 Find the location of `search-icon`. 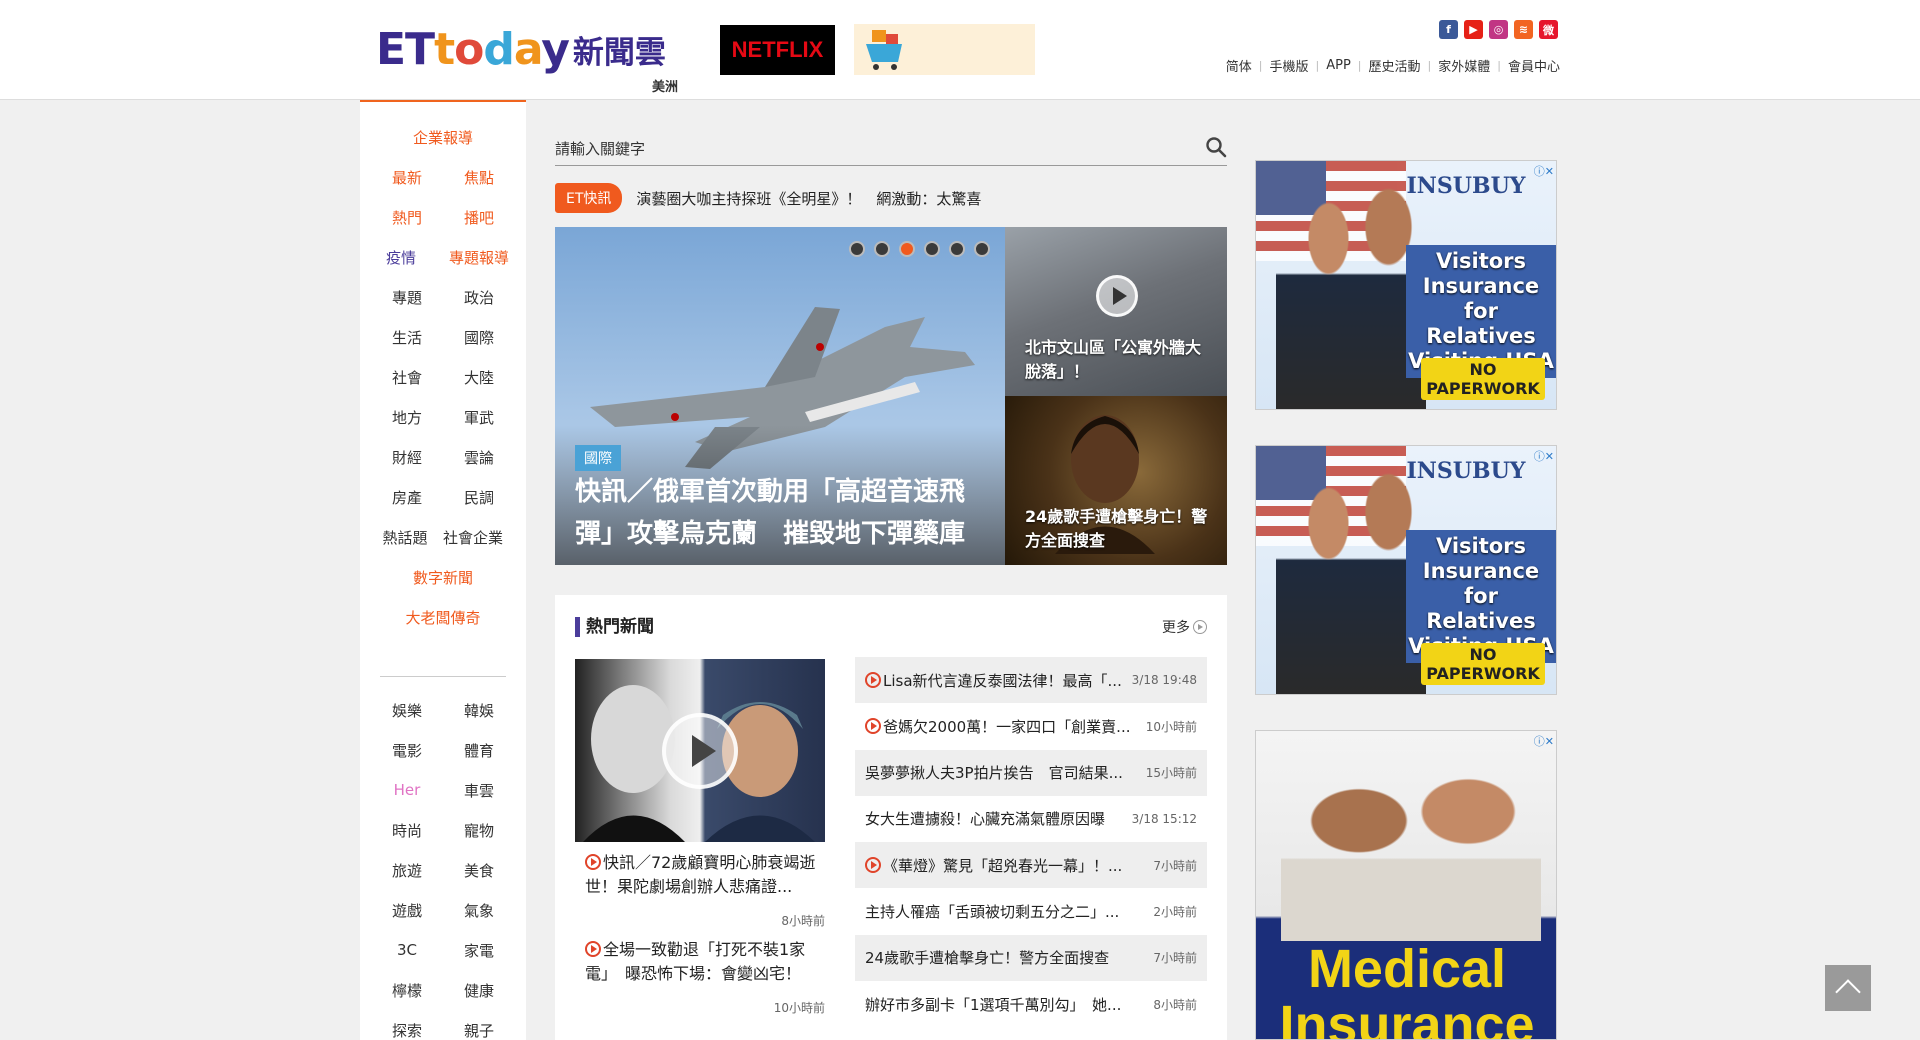

search-icon is located at coordinates (1216, 147).